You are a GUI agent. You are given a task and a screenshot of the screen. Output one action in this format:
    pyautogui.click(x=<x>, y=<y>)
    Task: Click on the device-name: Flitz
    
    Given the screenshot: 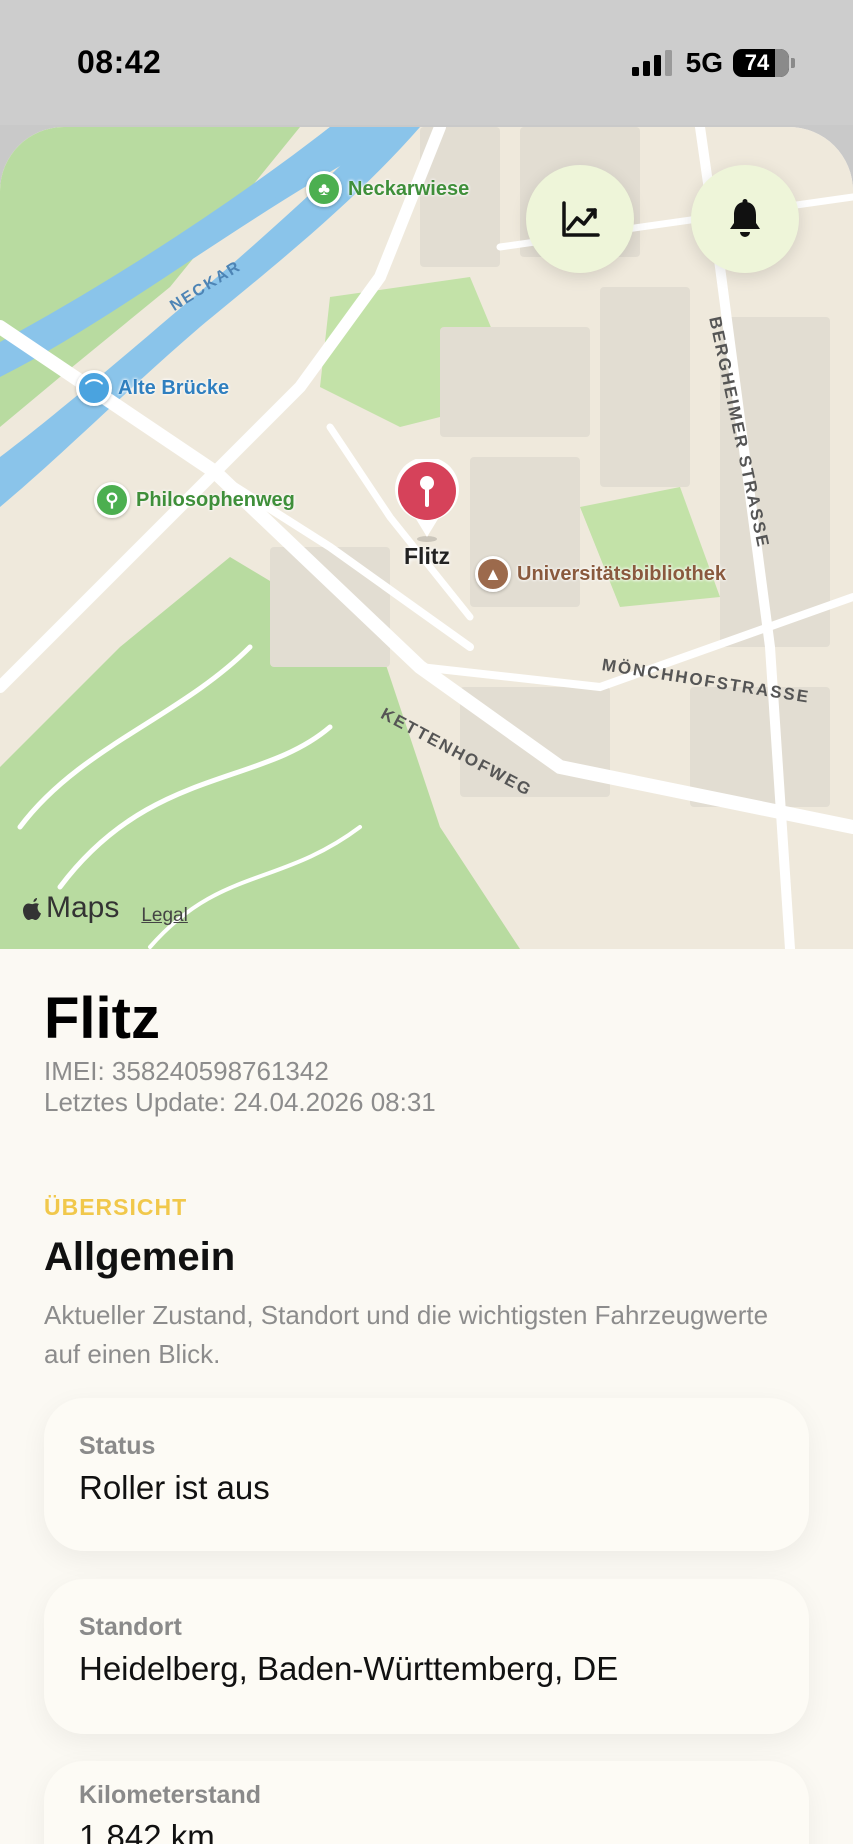 What is the action you would take?
    pyautogui.click(x=102, y=1018)
    